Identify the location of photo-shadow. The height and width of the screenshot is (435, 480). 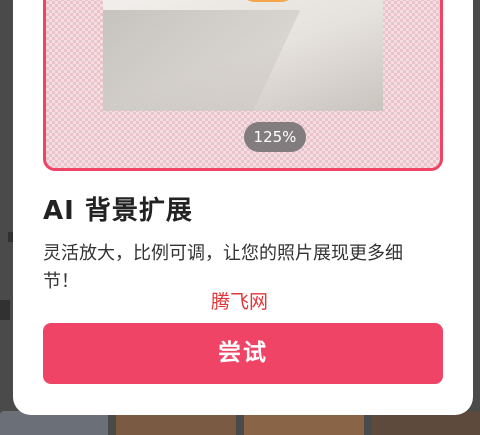
(202, 60).